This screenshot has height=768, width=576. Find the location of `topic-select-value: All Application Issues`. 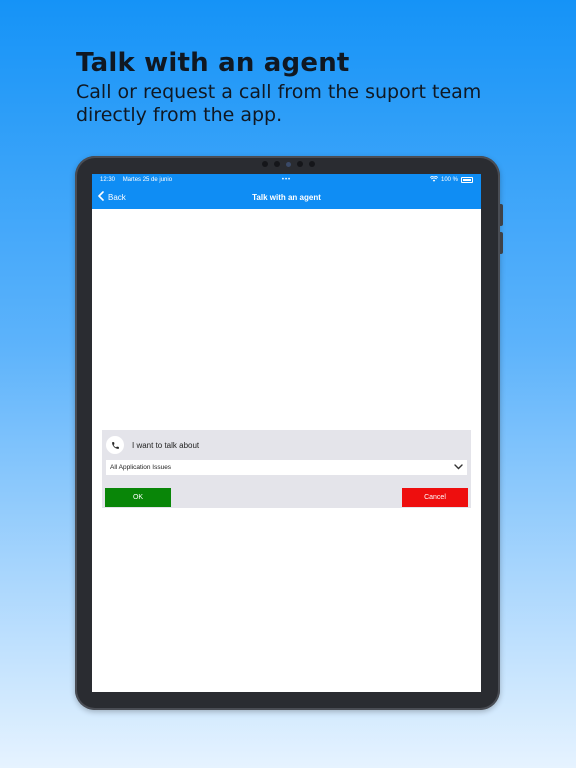

topic-select-value: All Application Issues is located at coordinates (141, 467).